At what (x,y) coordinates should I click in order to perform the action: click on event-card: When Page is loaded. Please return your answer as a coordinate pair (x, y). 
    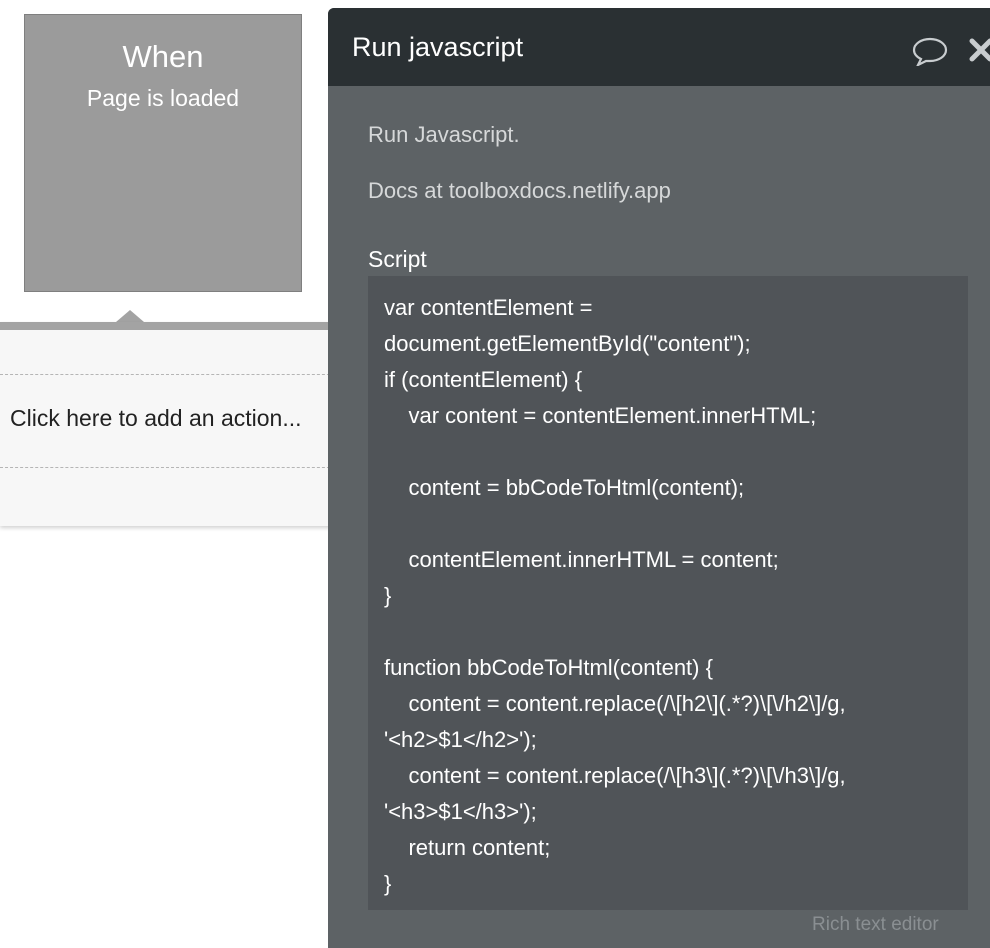
    Looking at the image, I should click on (163, 153).